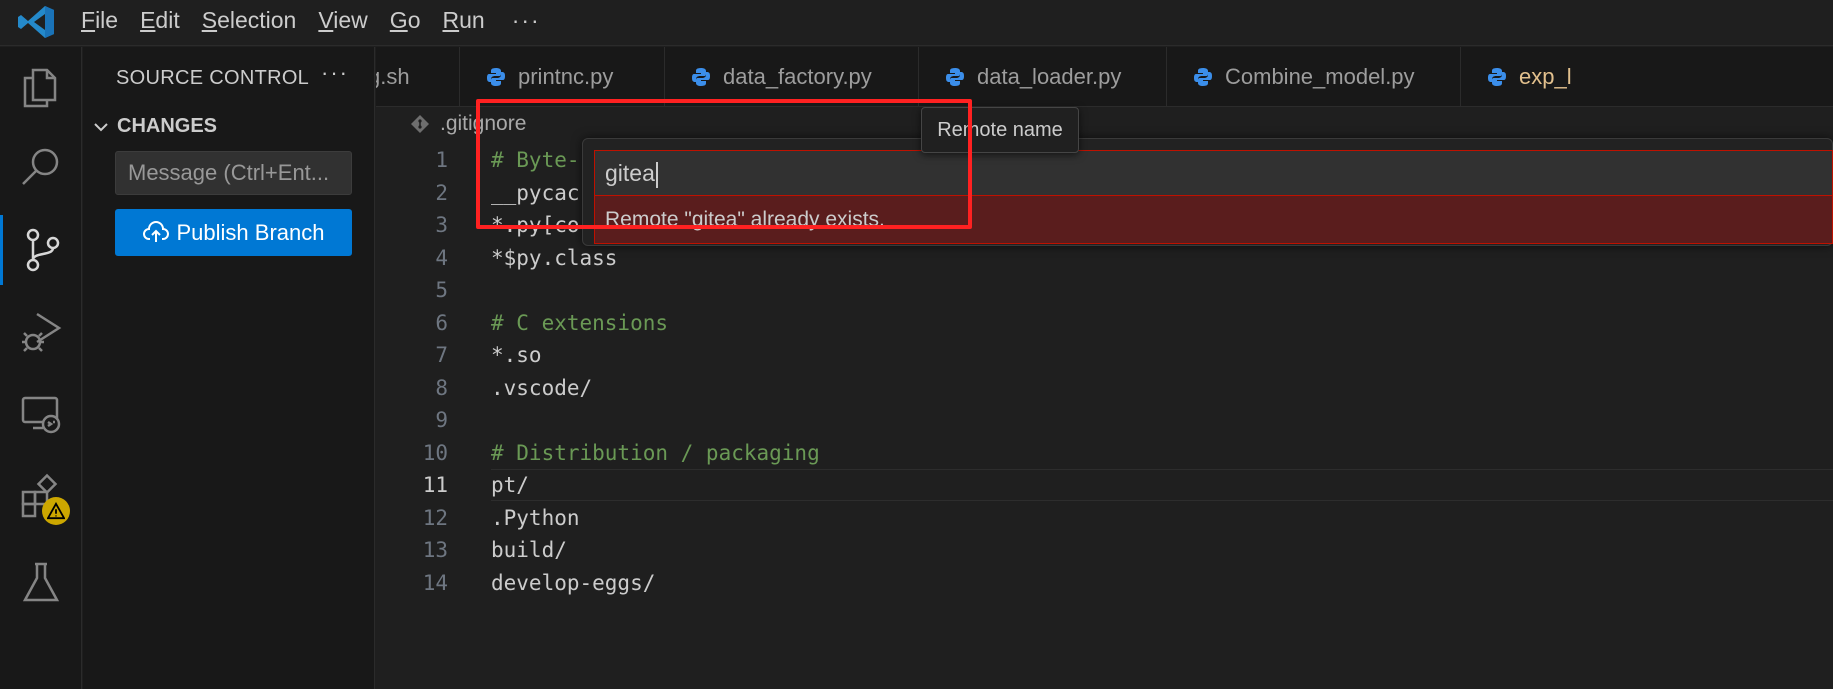  Describe the element at coordinates (420, 124) in the screenshot. I see `git-file-icon` at that location.